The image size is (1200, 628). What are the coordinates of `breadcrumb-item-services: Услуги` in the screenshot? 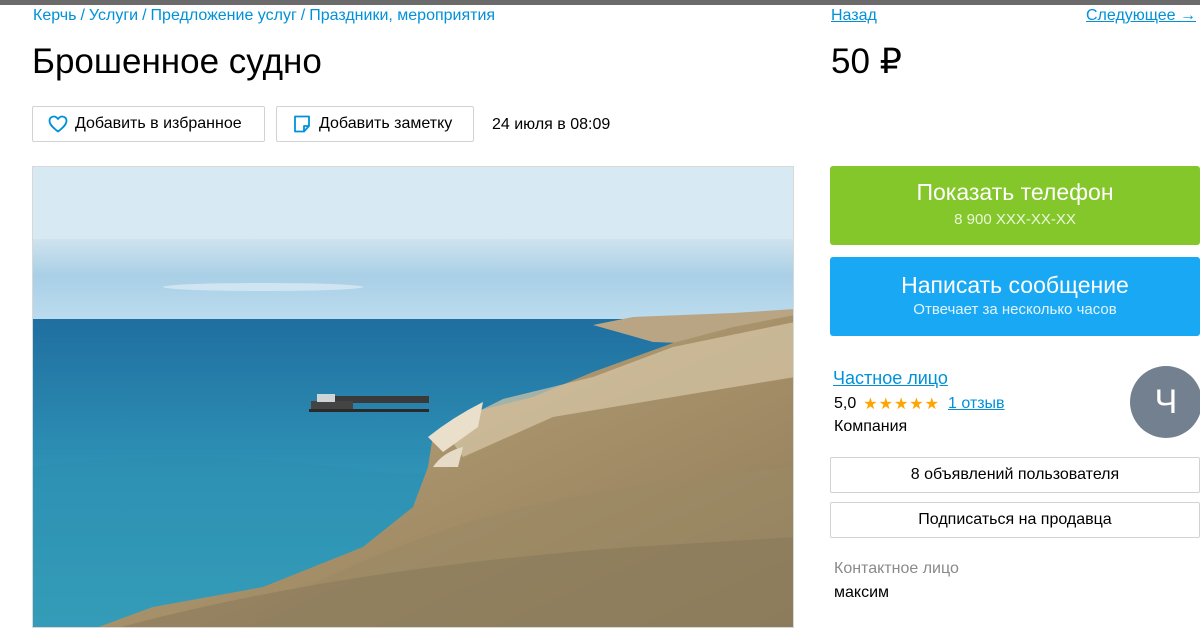 It's located at (113, 15).